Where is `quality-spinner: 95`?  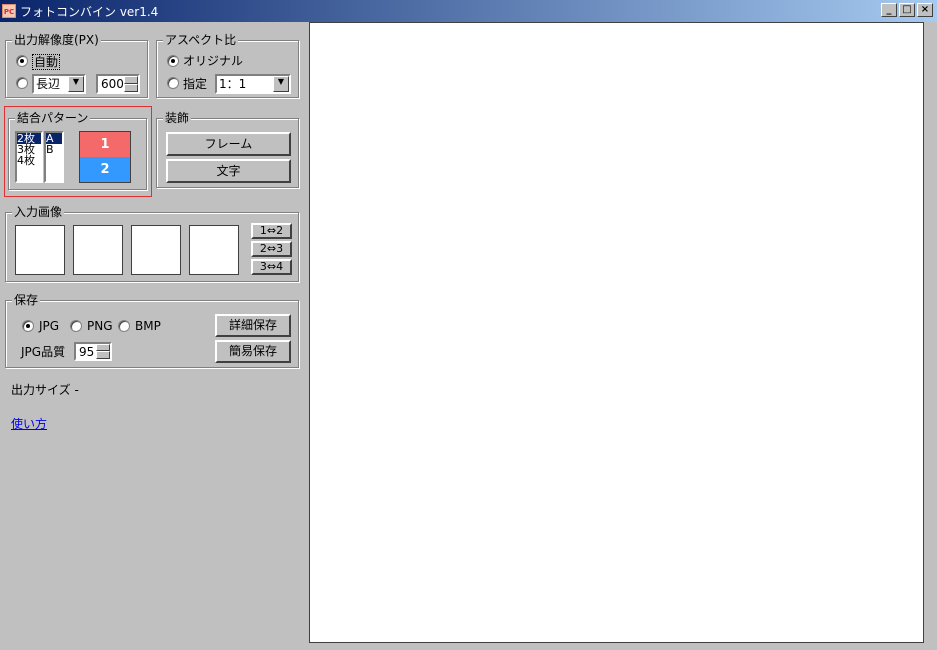 quality-spinner: 95 is located at coordinates (93, 351).